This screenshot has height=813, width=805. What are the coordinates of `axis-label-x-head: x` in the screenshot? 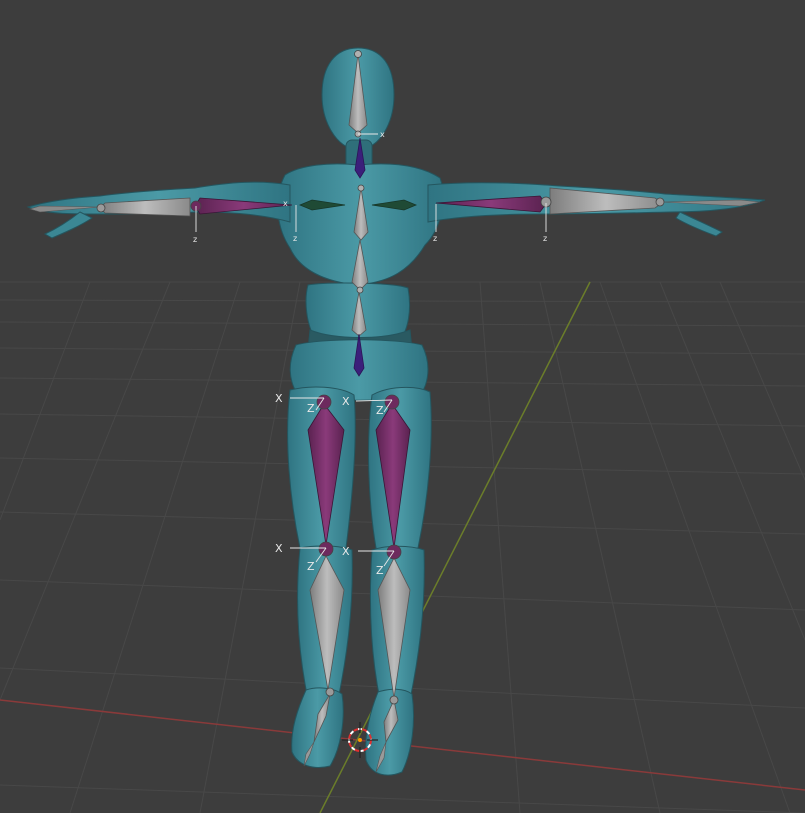 It's located at (382, 134).